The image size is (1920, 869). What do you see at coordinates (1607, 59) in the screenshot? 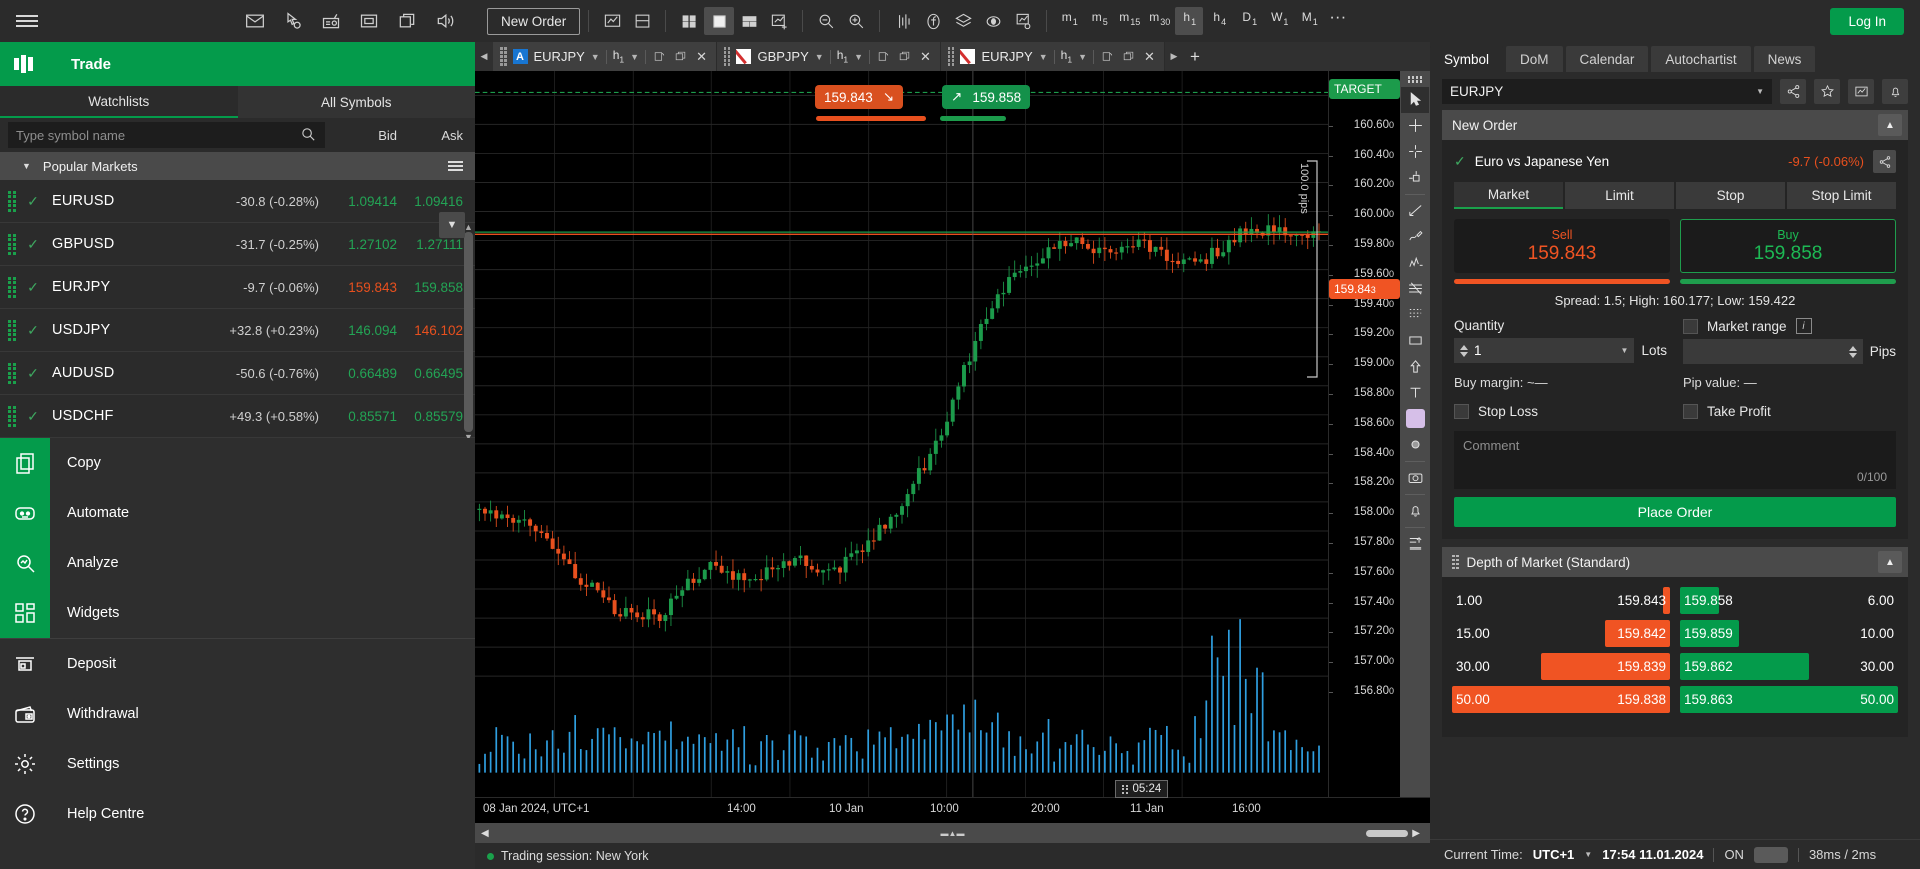
I see `tab-calendar: Calendar` at bounding box center [1607, 59].